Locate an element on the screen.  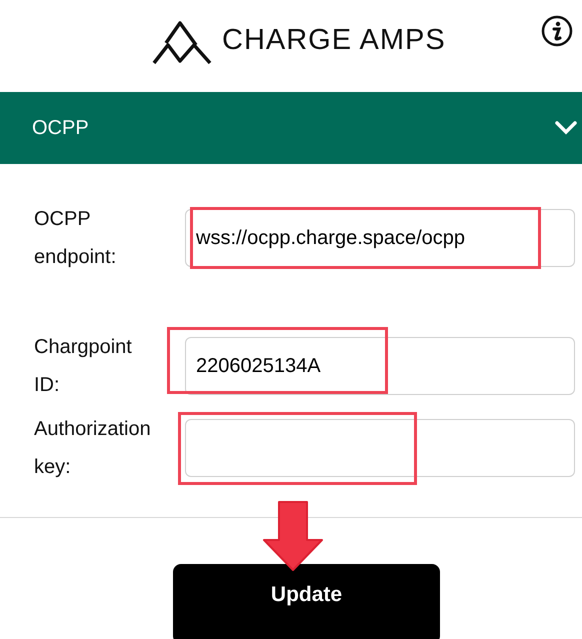
input-field: wss://ocpp.charge.space/ocpp is located at coordinates (380, 238).